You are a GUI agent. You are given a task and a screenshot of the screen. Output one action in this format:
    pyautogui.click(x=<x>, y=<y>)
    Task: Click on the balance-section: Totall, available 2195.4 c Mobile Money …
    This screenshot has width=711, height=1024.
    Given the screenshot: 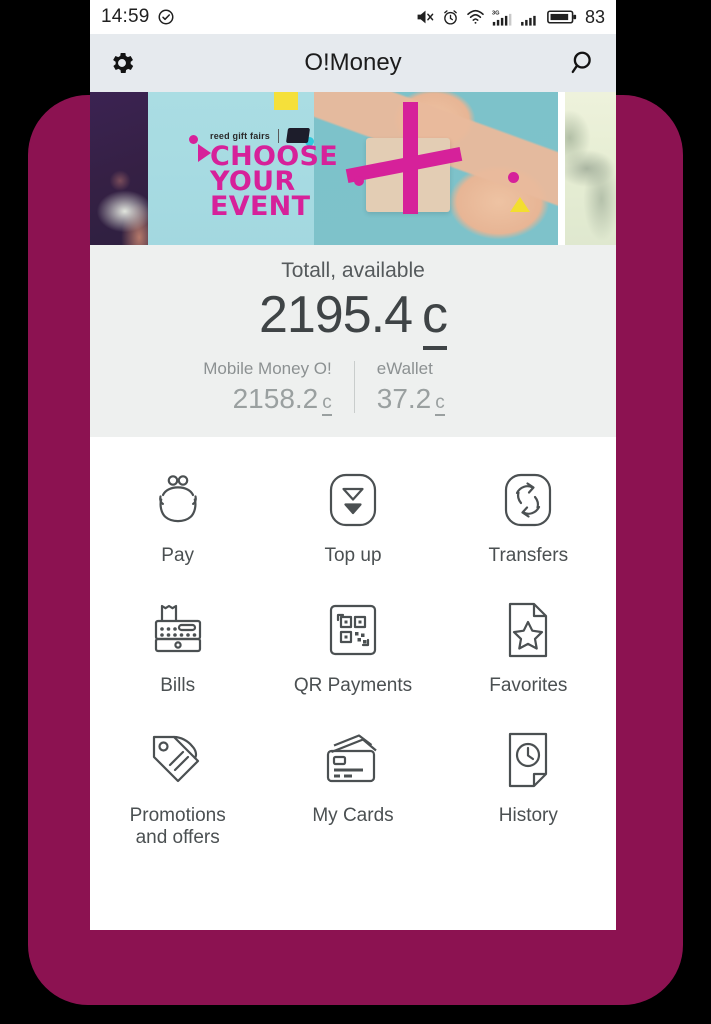 What is the action you would take?
    pyautogui.click(x=353, y=341)
    